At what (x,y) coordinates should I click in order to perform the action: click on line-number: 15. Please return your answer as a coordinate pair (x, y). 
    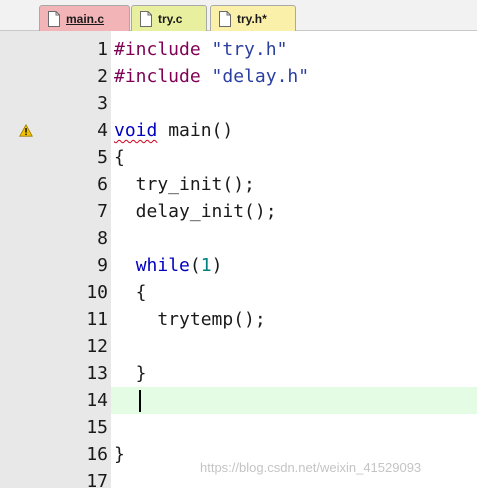
    Looking at the image, I should click on (97, 427).